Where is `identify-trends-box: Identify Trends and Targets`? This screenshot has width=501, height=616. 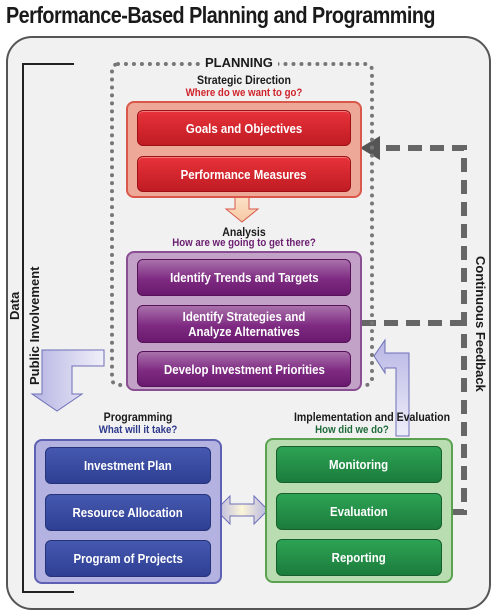 identify-trends-box: Identify Trends and Targets is located at coordinates (244, 277).